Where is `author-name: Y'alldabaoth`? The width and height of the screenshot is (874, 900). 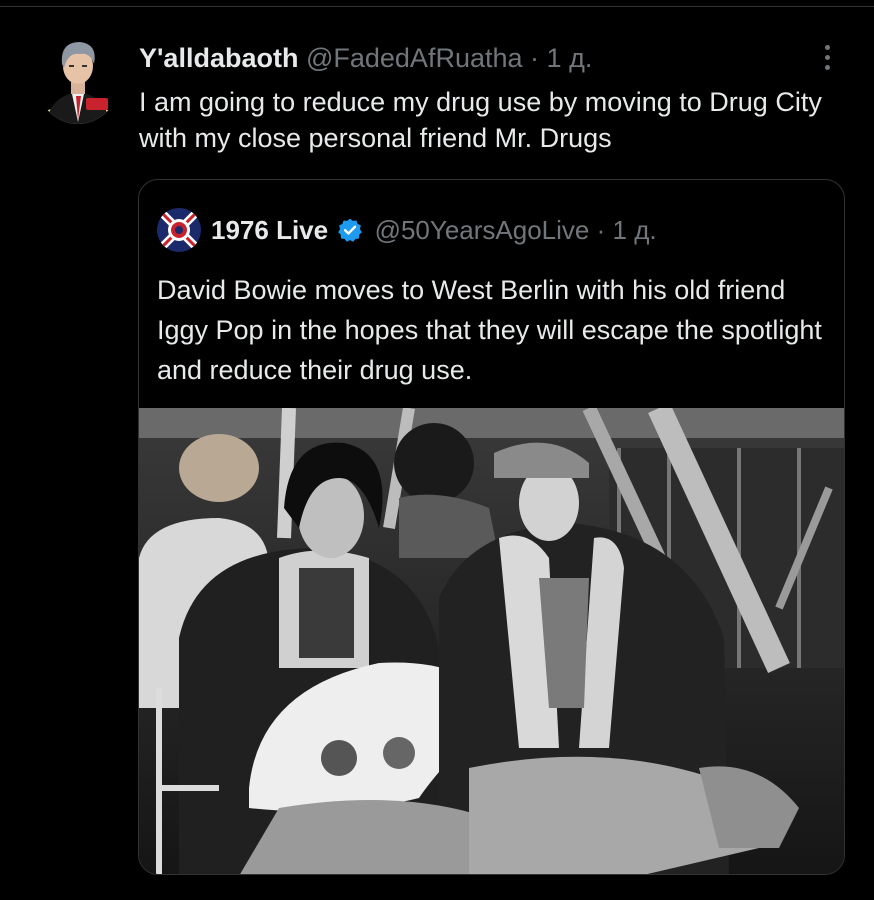
author-name: Y'alldabaoth is located at coordinates (218, 58).